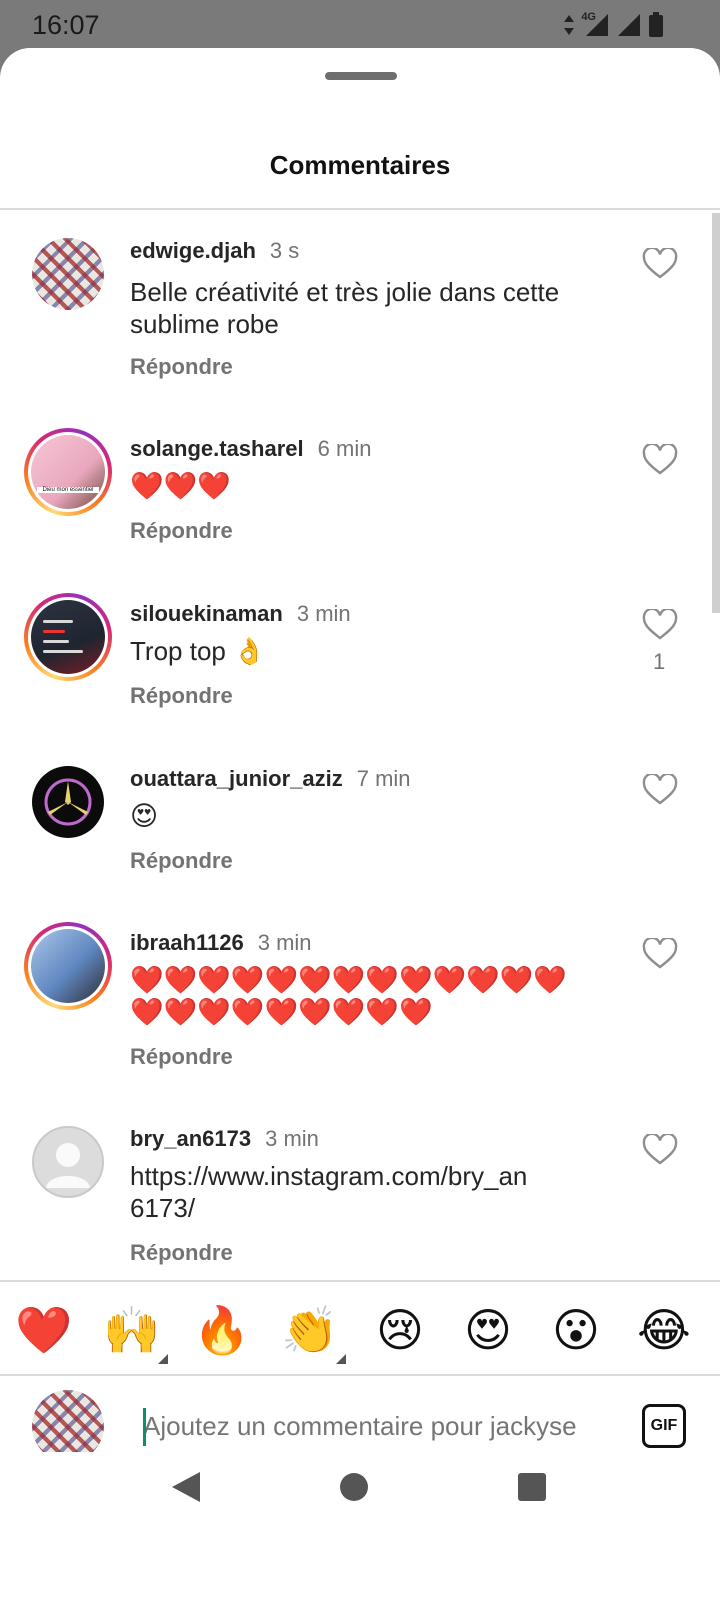  Describe the element at coordinates (186, 1487) in the screenshot. I see `back-triangle-icon` at that location.